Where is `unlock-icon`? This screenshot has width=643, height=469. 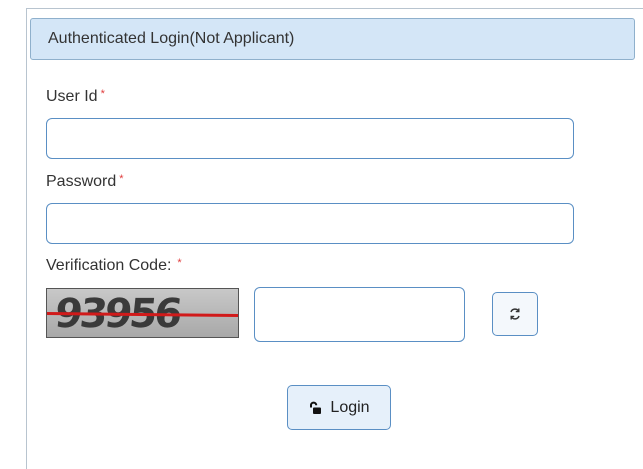 unlock-icon is located at coordinates (315, 408).